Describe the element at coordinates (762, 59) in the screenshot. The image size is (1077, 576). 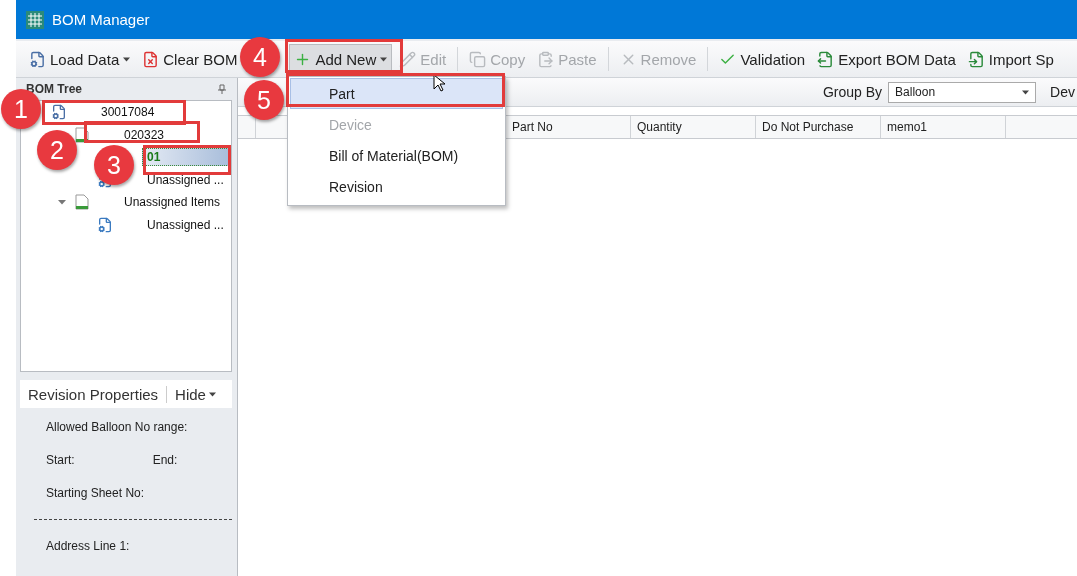
I see `toolbar-button: Validation` at that location.